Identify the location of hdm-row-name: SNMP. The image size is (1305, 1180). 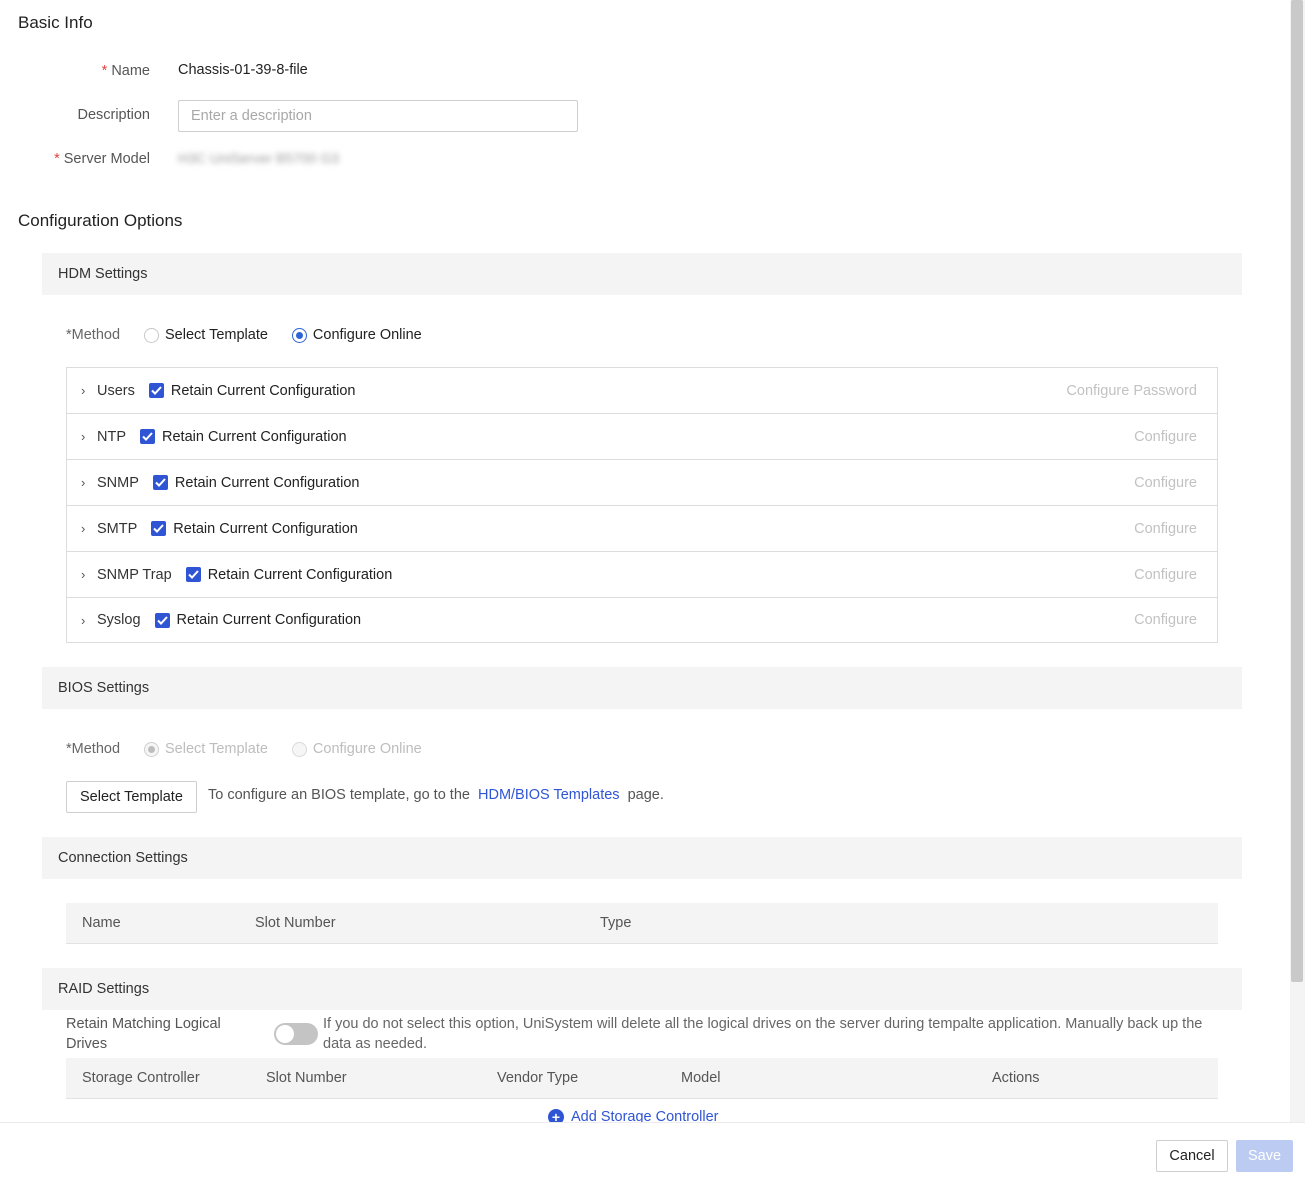
(118, 482).